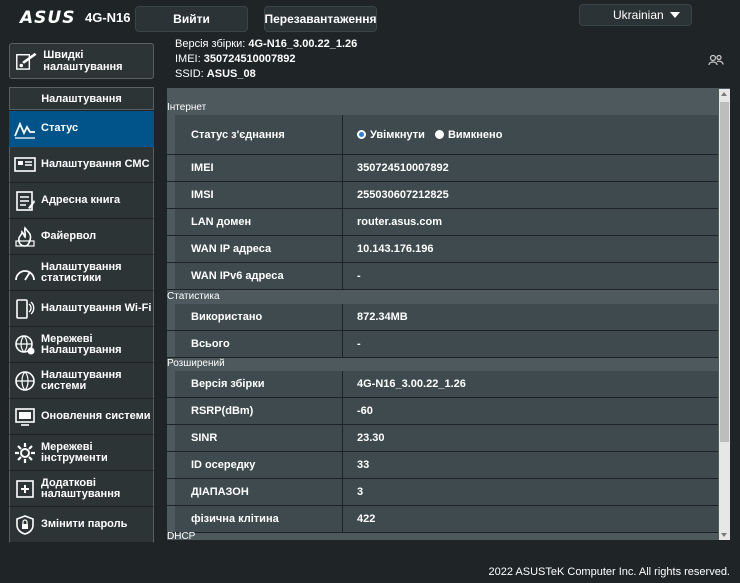  What do you see at coordinates (439, 134) in the screenshot?
I see `radio-dot-unchecked` at bounding box center [439, 134].